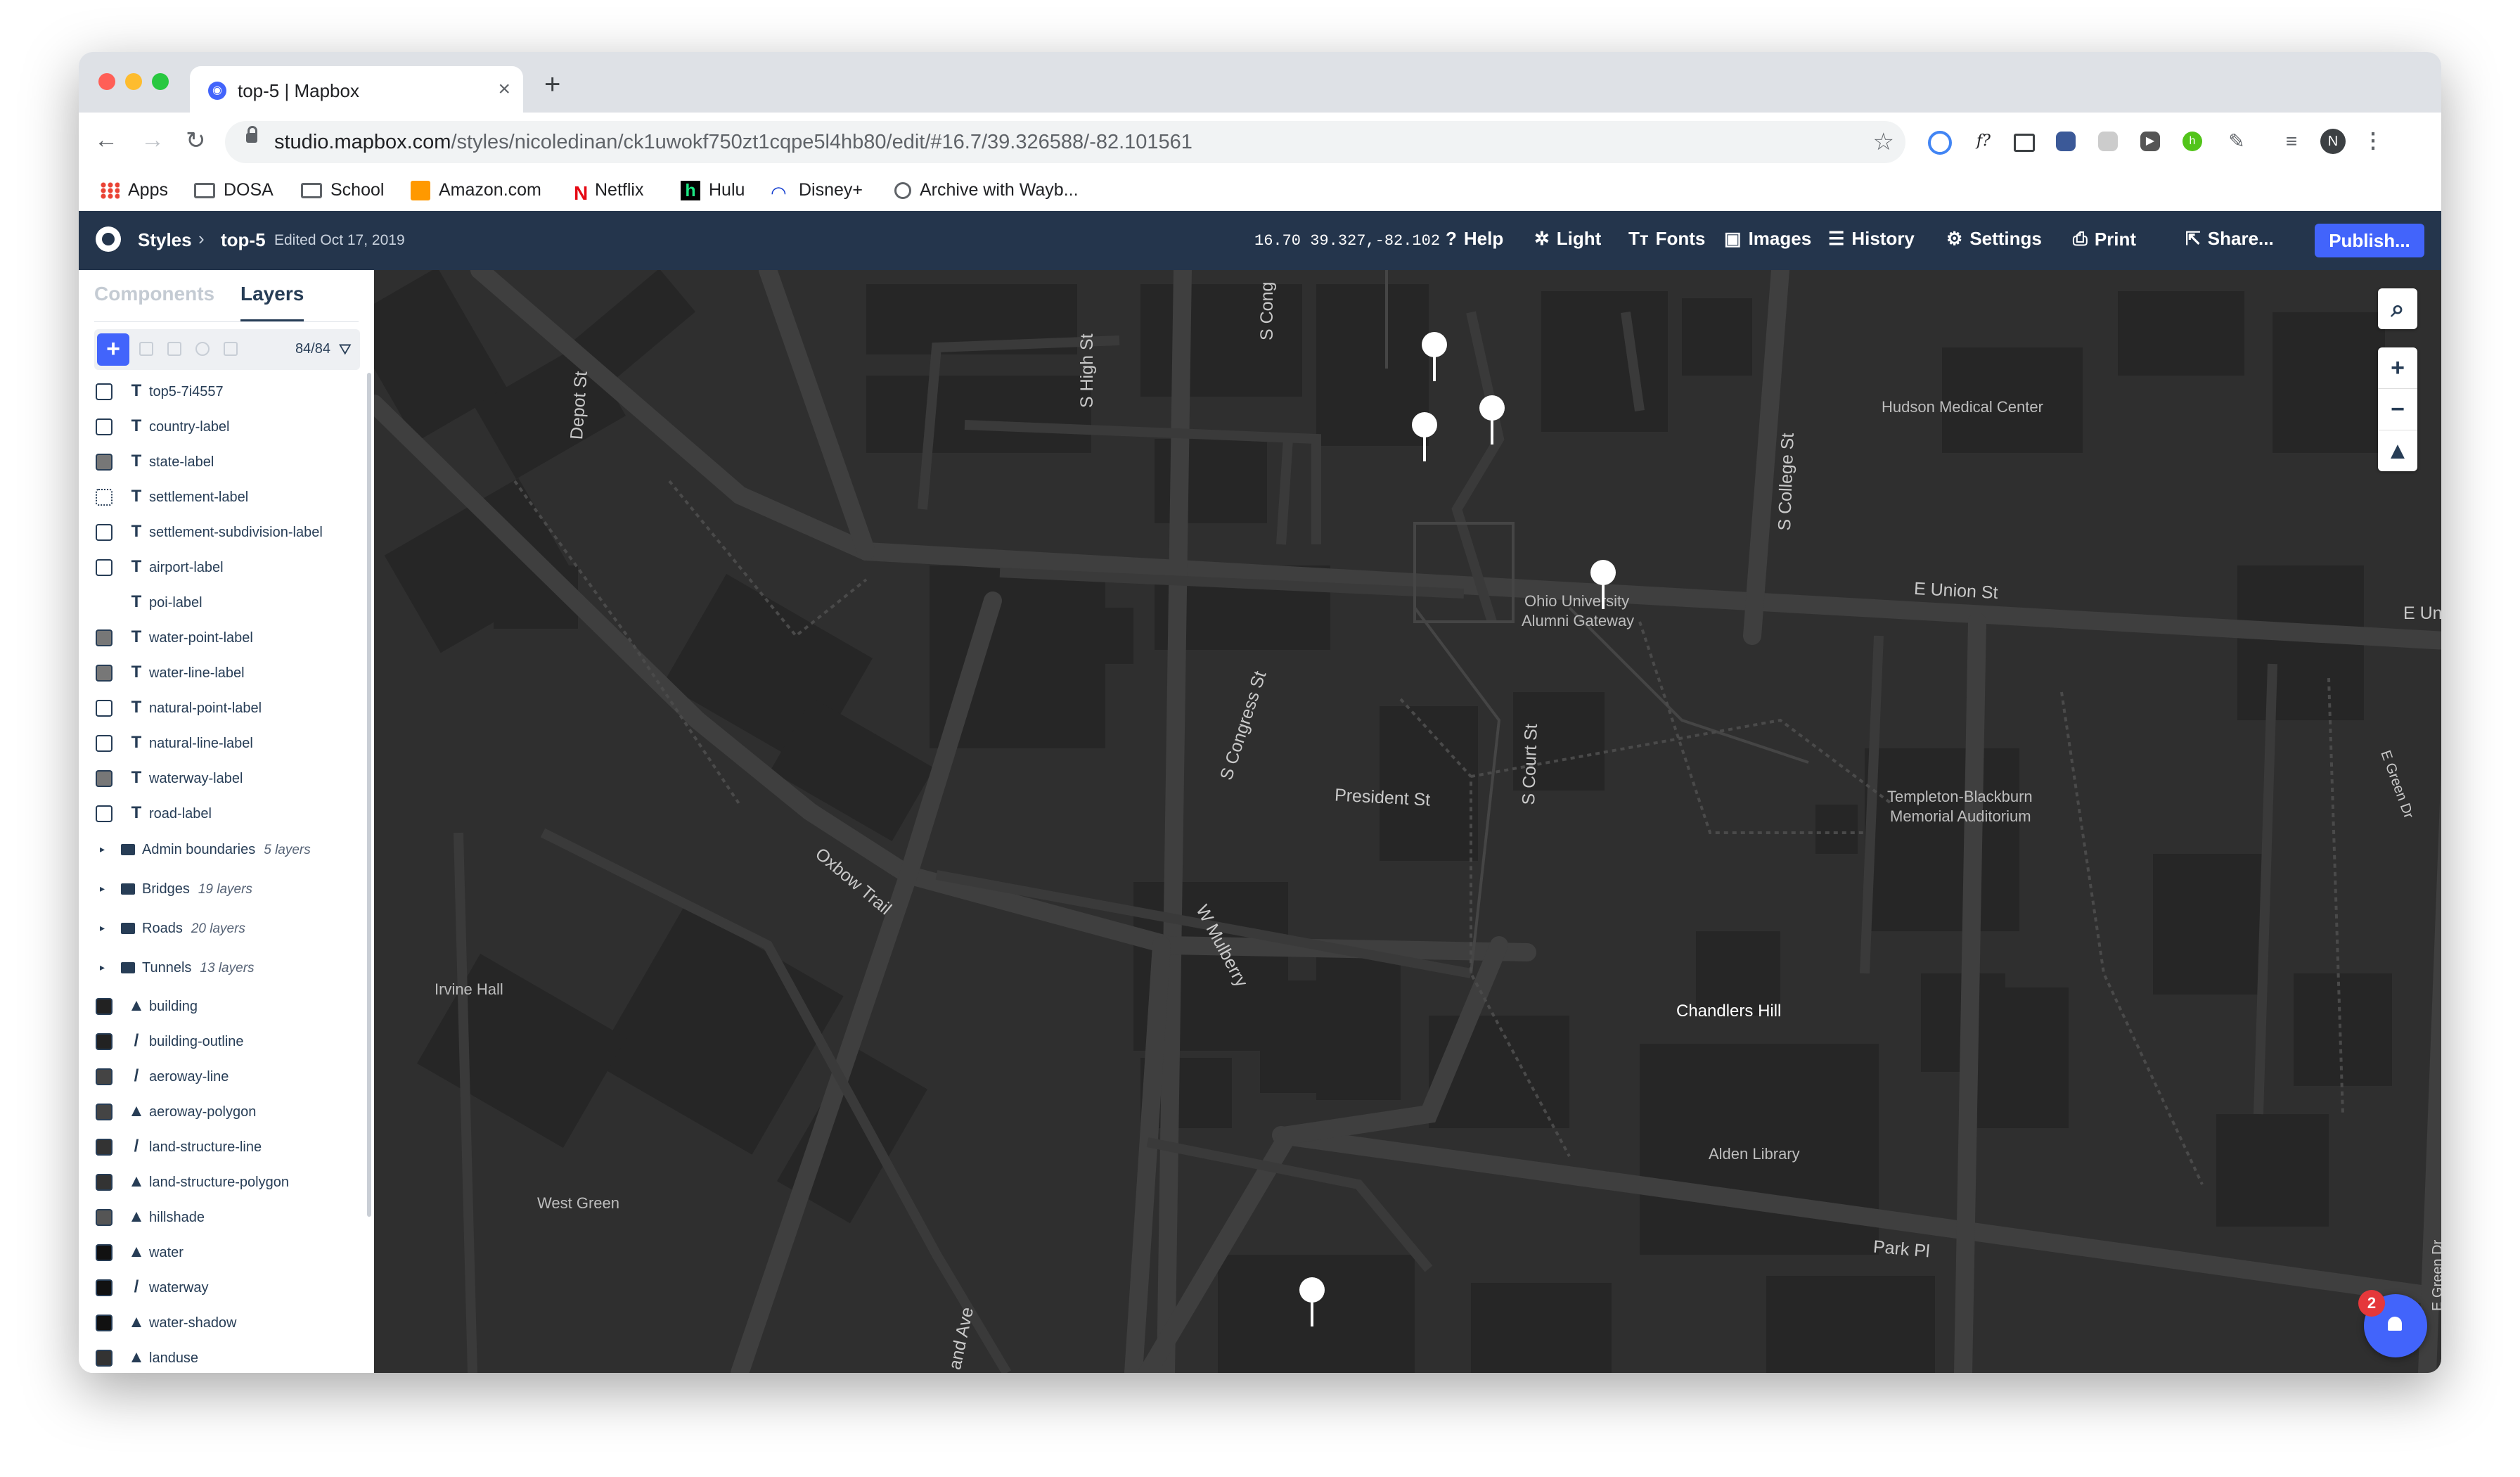 This screenshot has height=1477, width=2520. What do you see at coordinates (1754, 1154) in the screenshot?
I see `poi-label: Alden Library` at bounding box center [1754, 1154].